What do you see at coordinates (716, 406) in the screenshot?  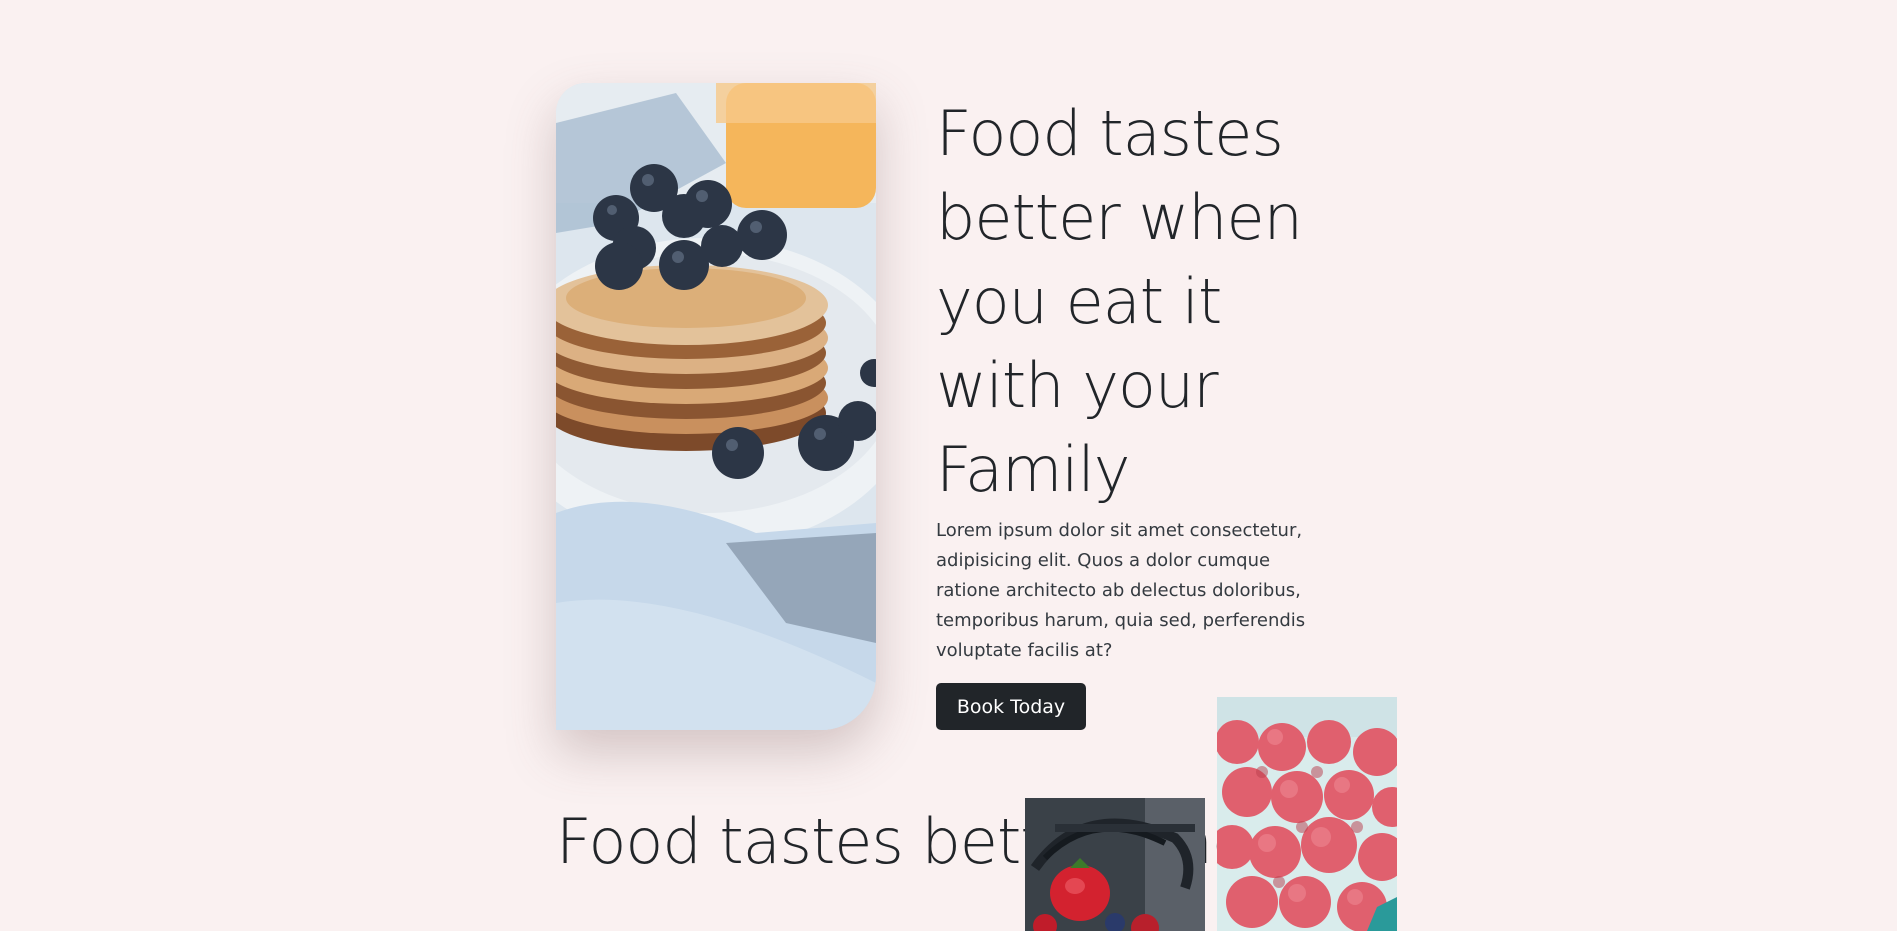 I see `pancakes-image` at bounding box center [716, 406].